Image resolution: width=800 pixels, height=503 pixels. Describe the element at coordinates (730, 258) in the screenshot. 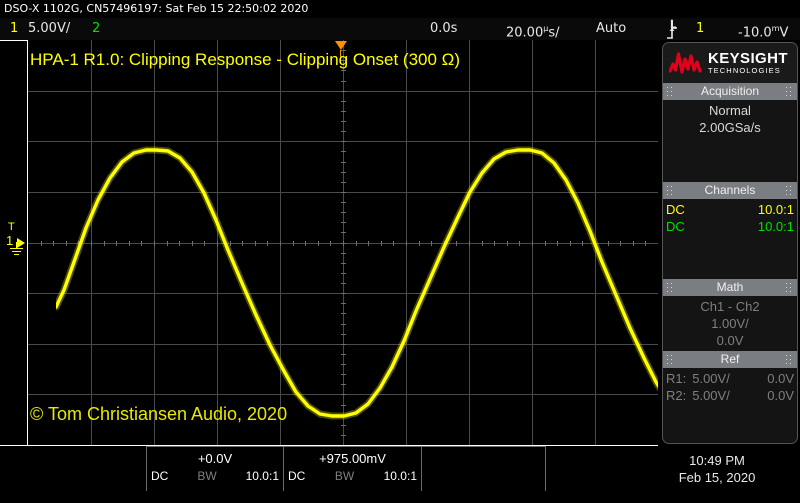

I see `channels-spacer` at that location.